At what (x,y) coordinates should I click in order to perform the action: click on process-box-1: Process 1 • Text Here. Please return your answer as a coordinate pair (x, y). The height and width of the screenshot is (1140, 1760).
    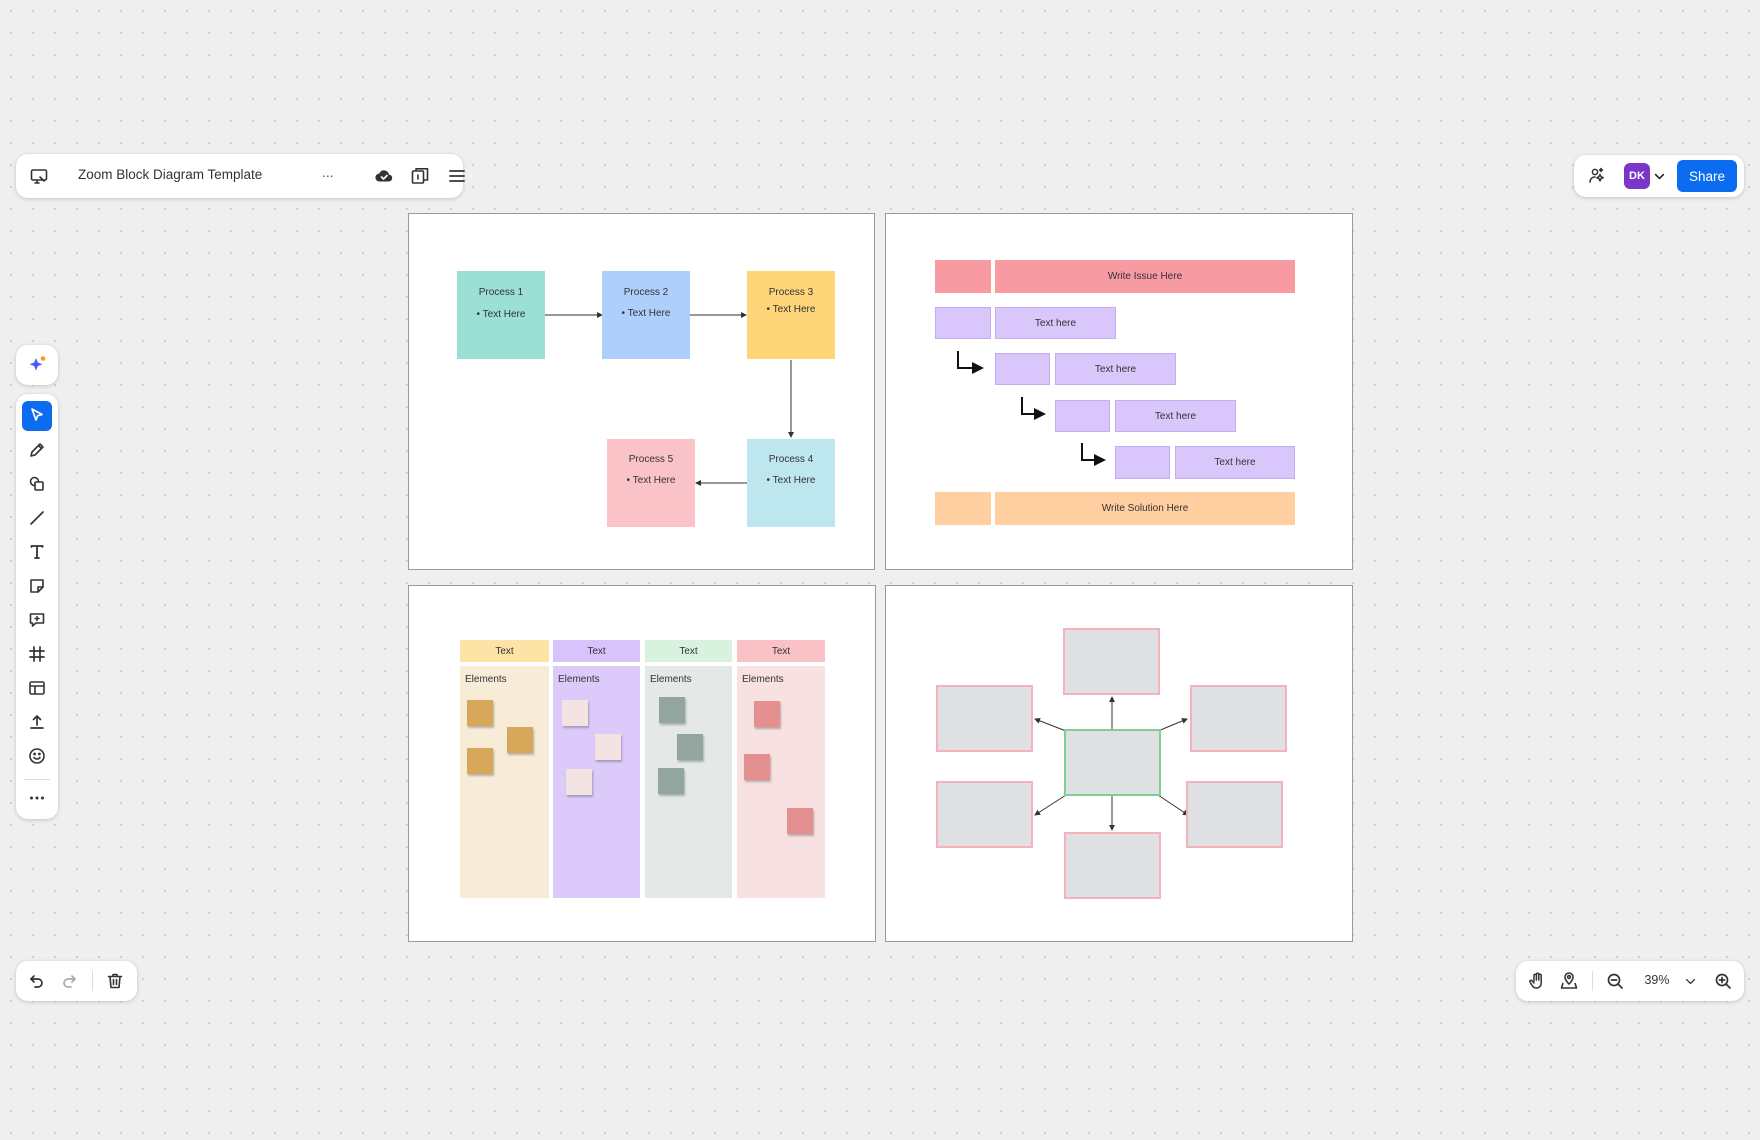
    Looking at the image, I should click on (501, 315).